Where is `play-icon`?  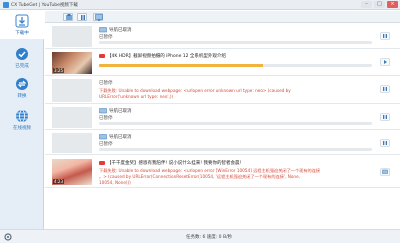 play-icon is located at coordinates (385, 62).